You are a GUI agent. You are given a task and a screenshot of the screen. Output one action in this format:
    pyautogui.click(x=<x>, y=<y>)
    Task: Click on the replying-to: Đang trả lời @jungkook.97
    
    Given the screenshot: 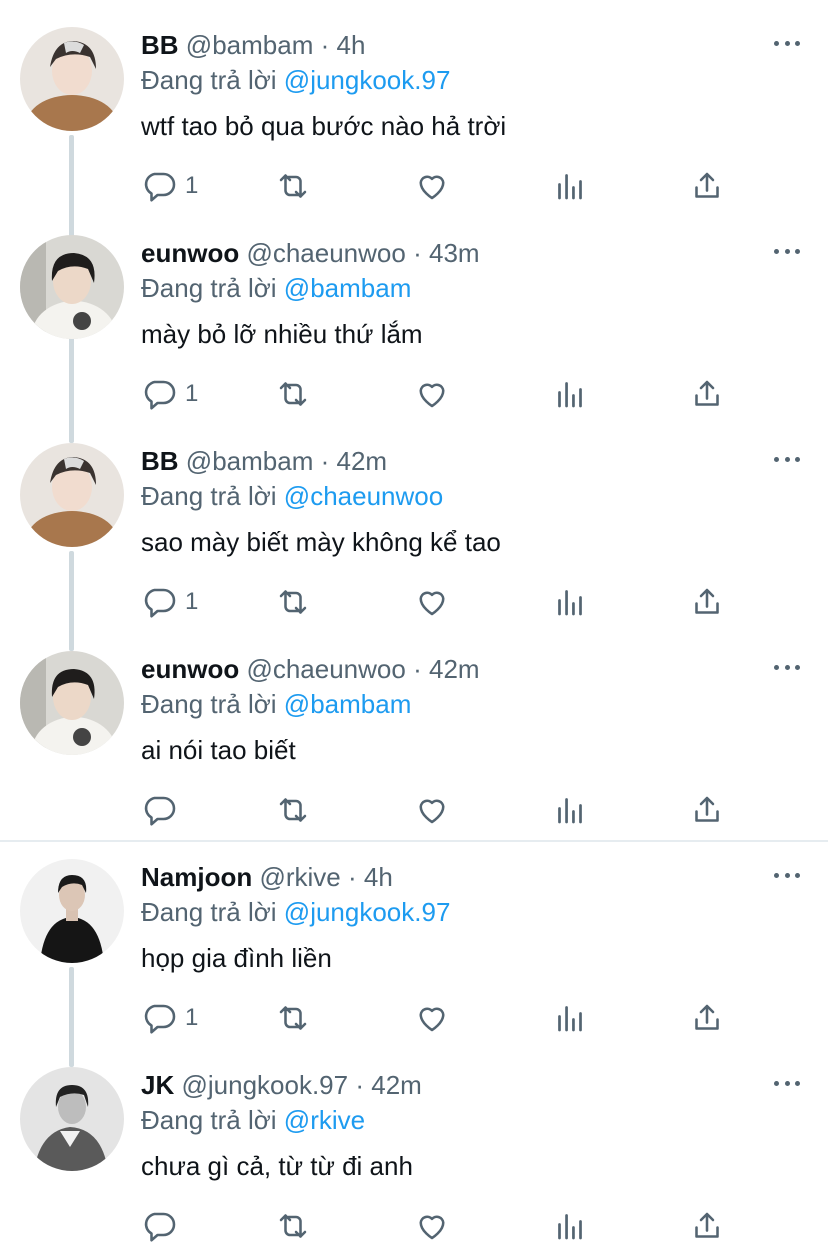 What is the action you would take?
    pyautogui.click(x=295, y=912)
    